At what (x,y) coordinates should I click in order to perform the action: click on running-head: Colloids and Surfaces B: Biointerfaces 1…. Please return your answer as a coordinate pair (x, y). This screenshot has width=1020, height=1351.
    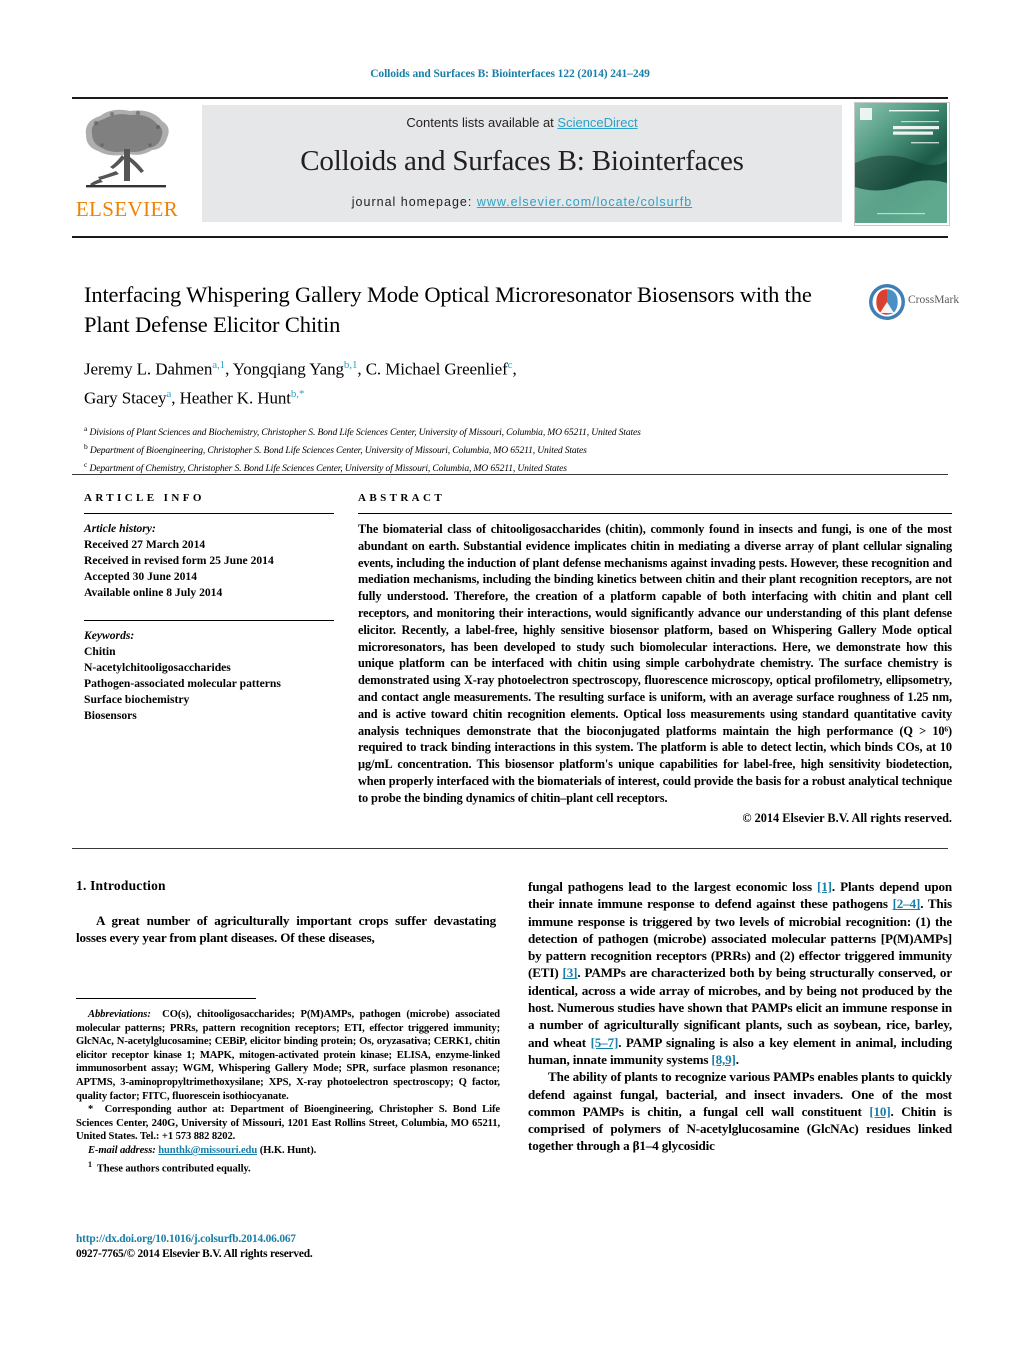
    Looking at the image, I should click on (510, 74).